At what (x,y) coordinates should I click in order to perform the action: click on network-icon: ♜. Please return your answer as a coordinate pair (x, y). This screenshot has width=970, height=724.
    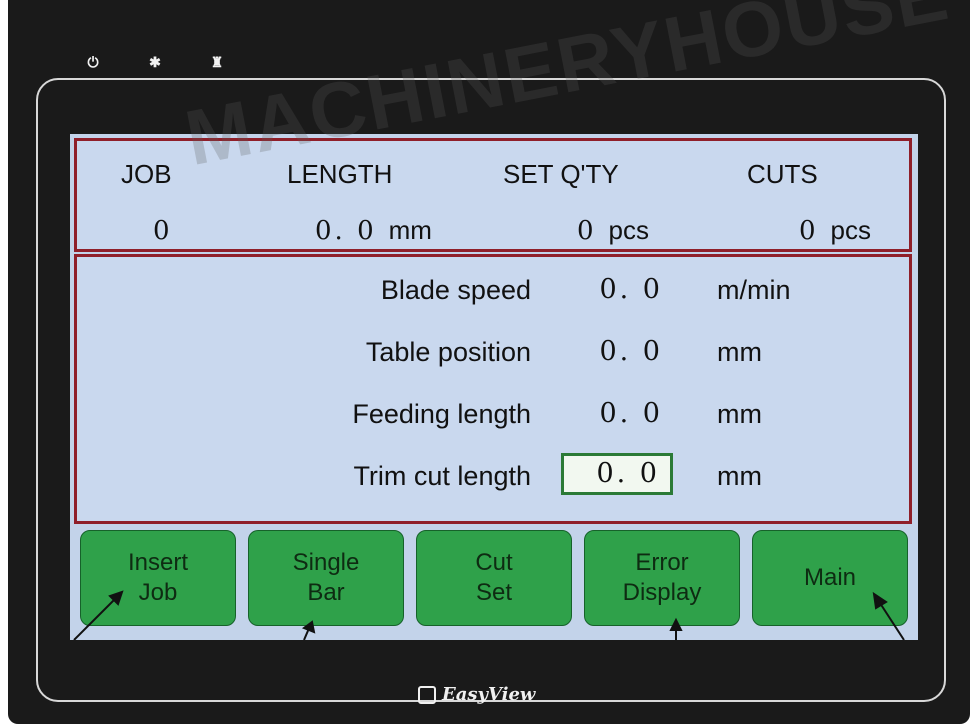
    Looking at the image, I should click on (217, 62).